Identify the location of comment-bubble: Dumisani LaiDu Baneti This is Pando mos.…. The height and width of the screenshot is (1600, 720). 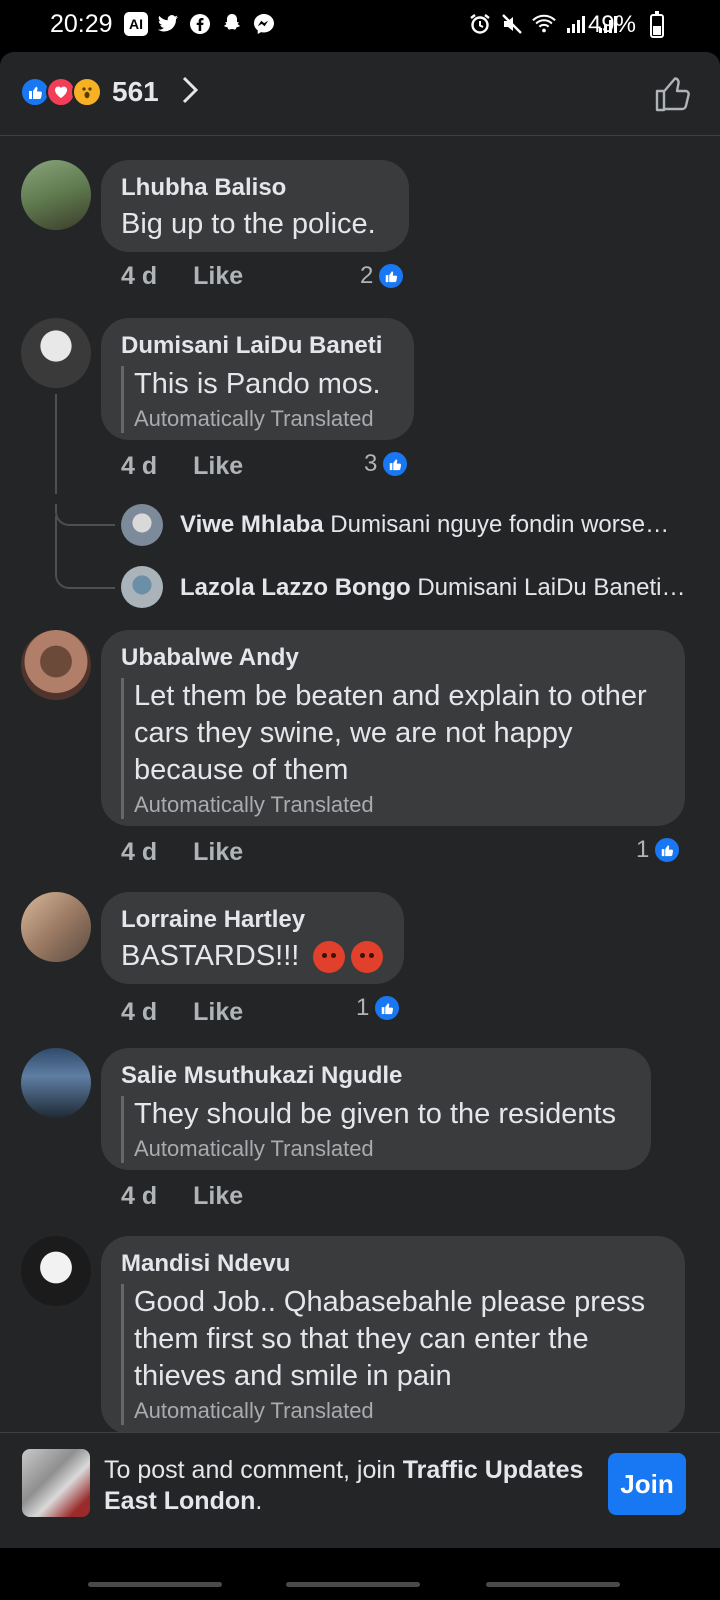
(257, 379).